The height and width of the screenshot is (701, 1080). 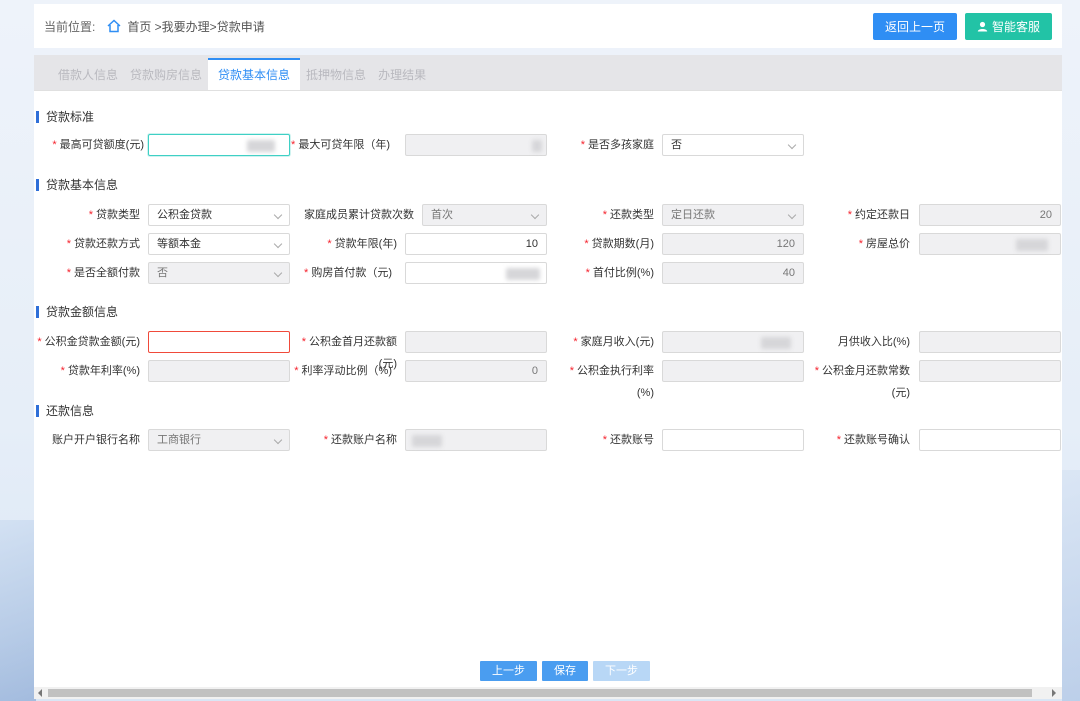 I want to click on footer-actions: 上一步 保存 下一步, so click(x=565, y=671).